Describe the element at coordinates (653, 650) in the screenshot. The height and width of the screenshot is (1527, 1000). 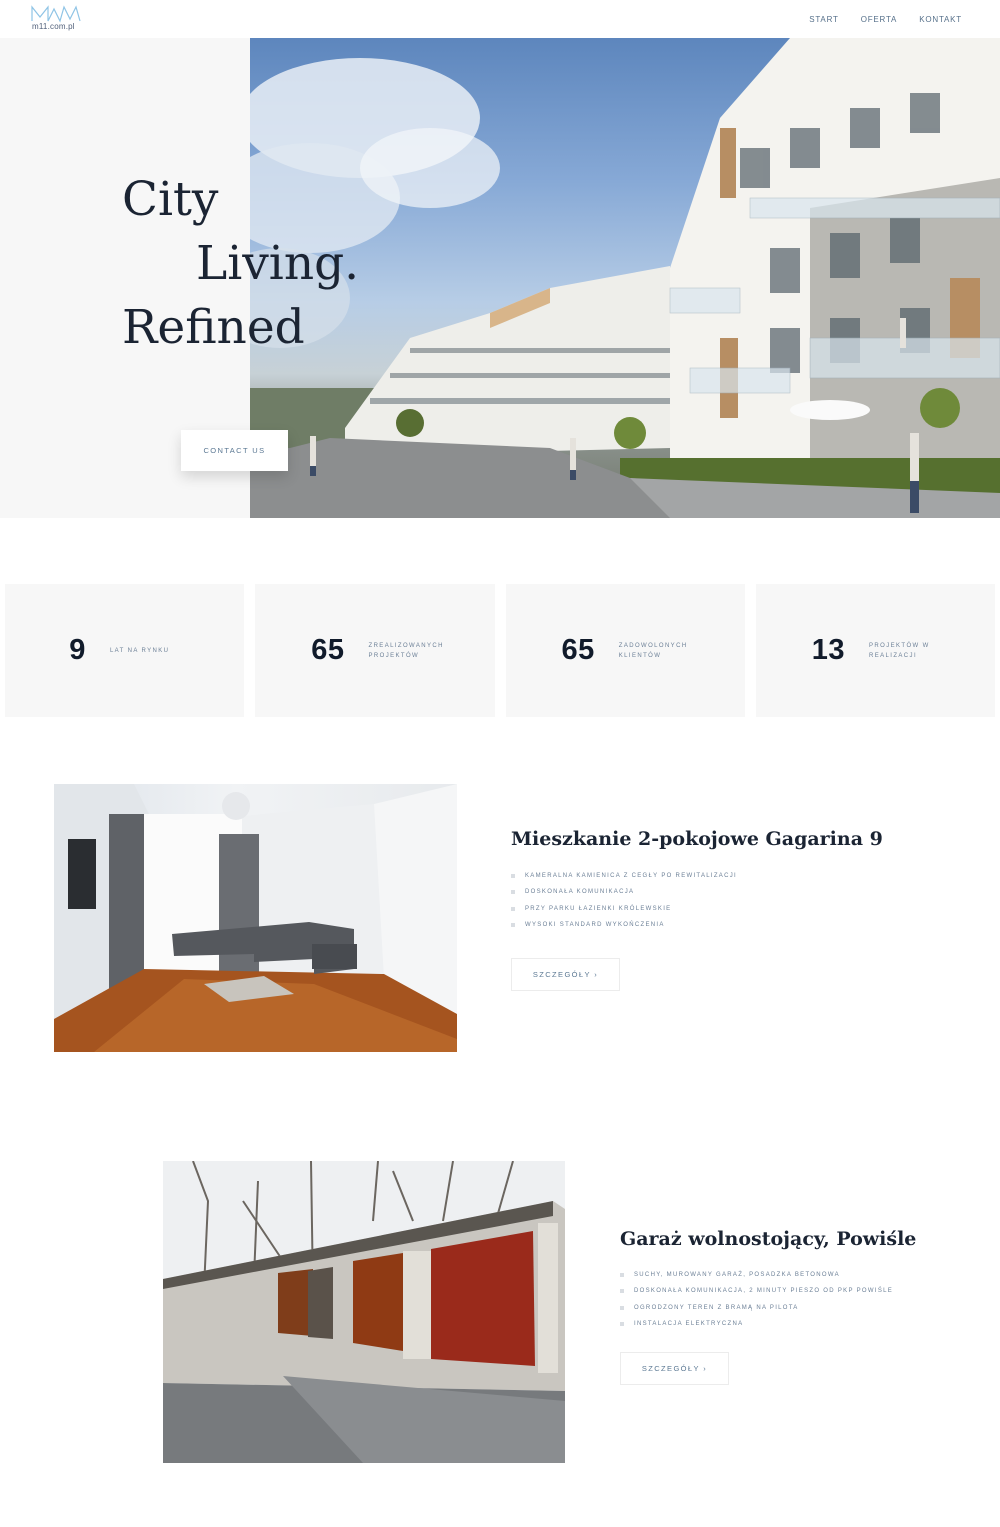
I see `stat-label: ZADOWOLONYCH KLIENTÓW` at that location.